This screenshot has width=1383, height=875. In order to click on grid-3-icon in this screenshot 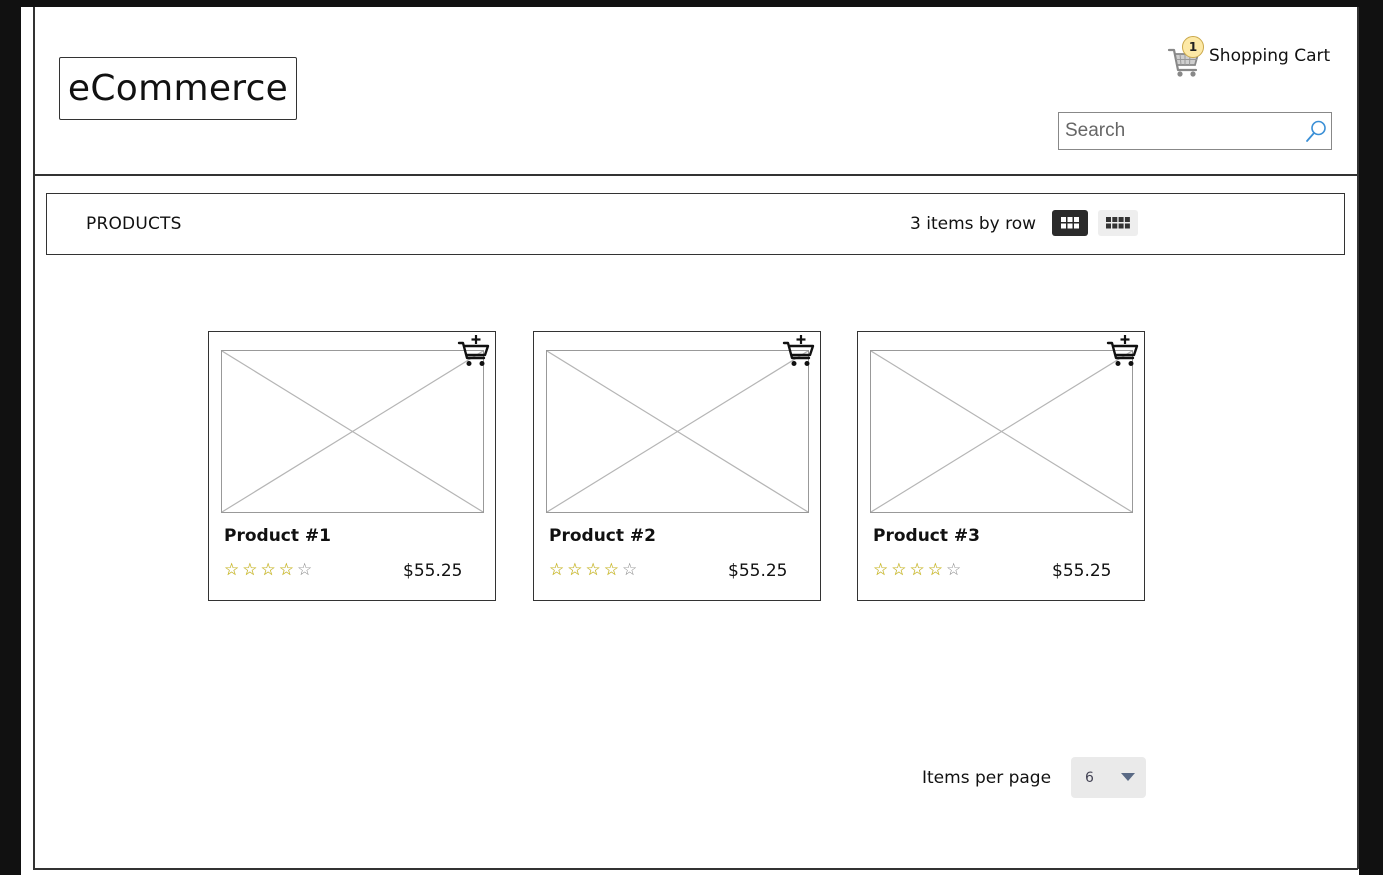, I will do `click(1070, 223)`.